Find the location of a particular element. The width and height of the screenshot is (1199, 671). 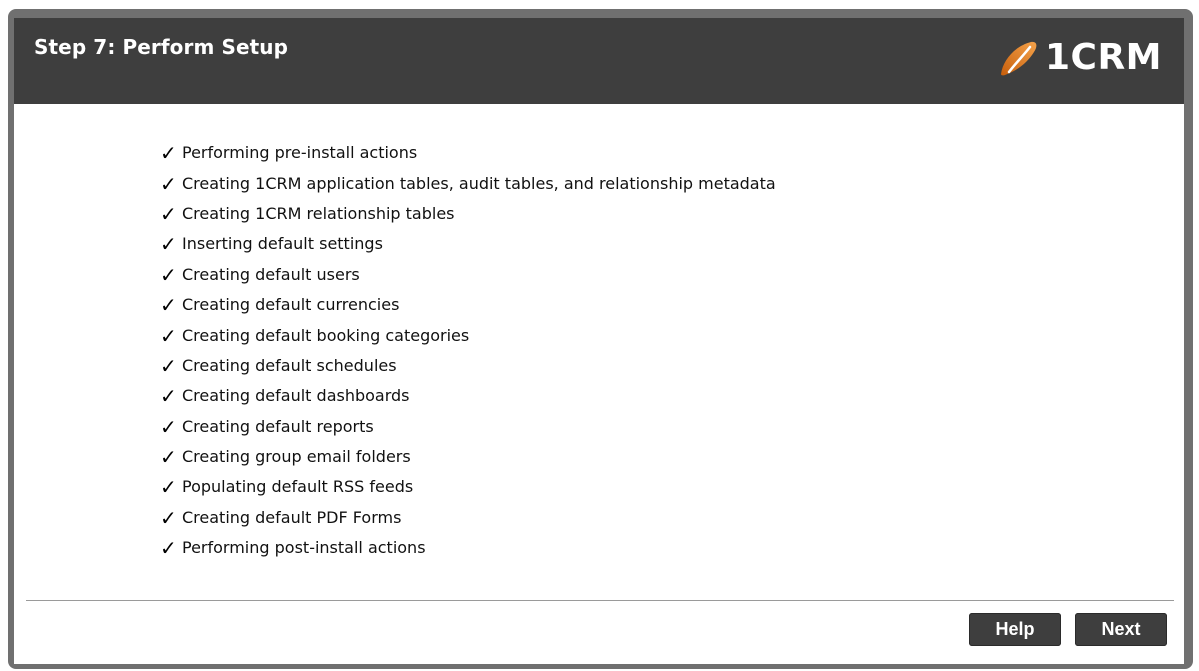

task-item: ✓ Creating default users is located at coordinates (468, 275).